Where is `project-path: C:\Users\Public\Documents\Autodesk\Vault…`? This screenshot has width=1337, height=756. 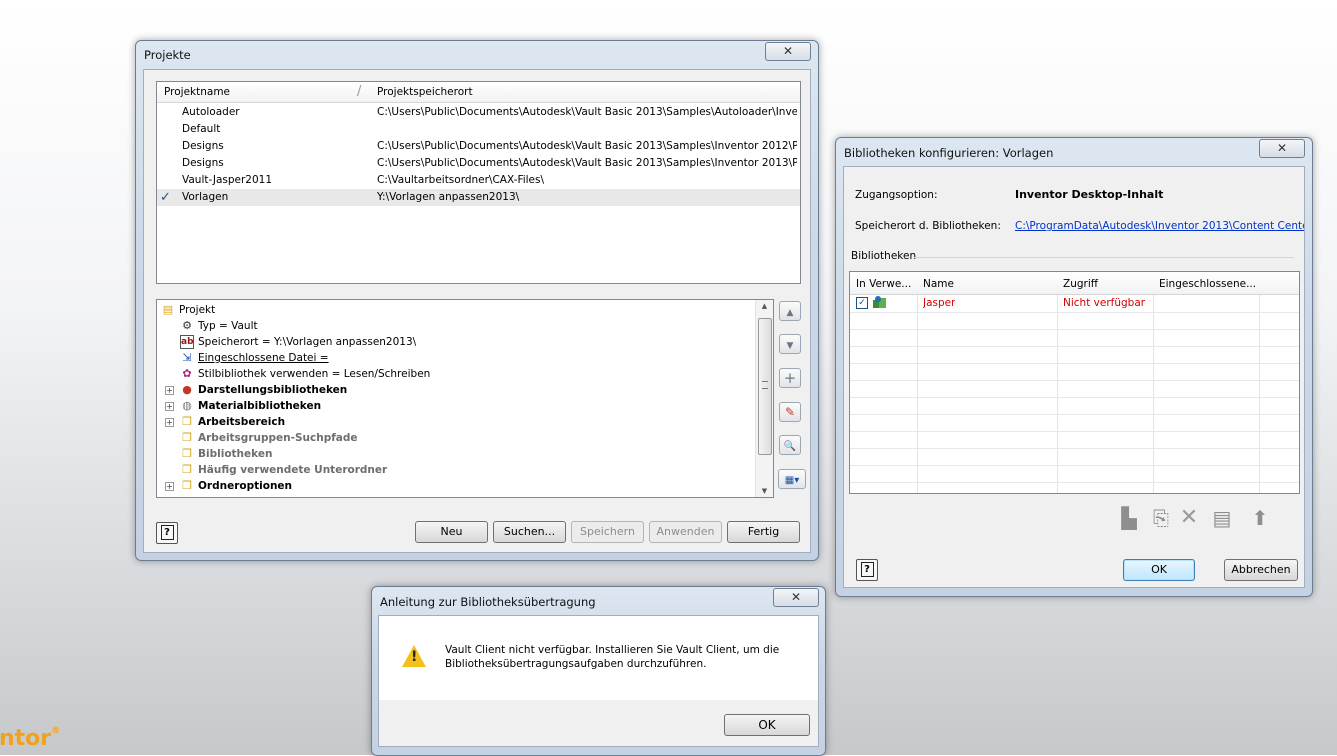 project-path: C:\Users\Public\Documents\Autodesk\Vault… is located at coordinates (587, 163).